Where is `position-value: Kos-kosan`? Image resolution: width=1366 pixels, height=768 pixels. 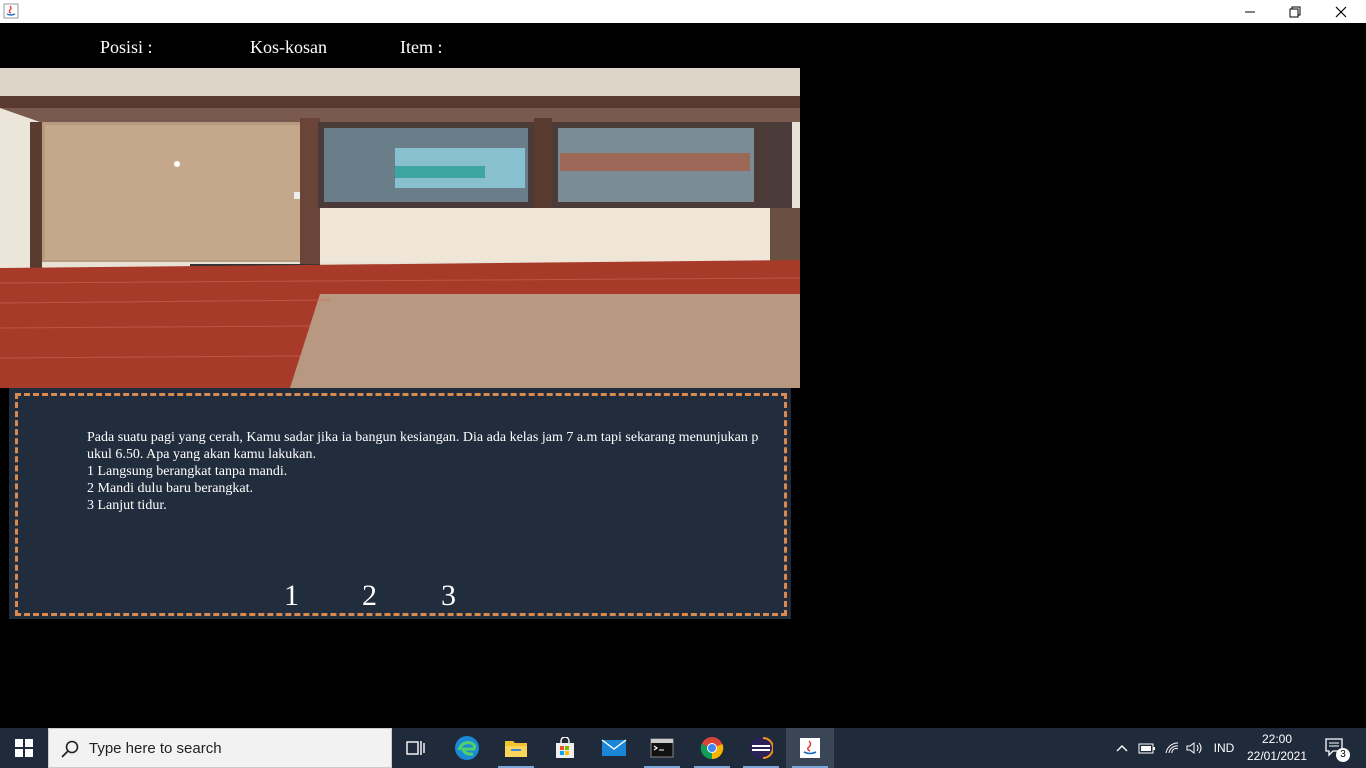
position-value: Kos-kosan is located at coordinates (288, 47).